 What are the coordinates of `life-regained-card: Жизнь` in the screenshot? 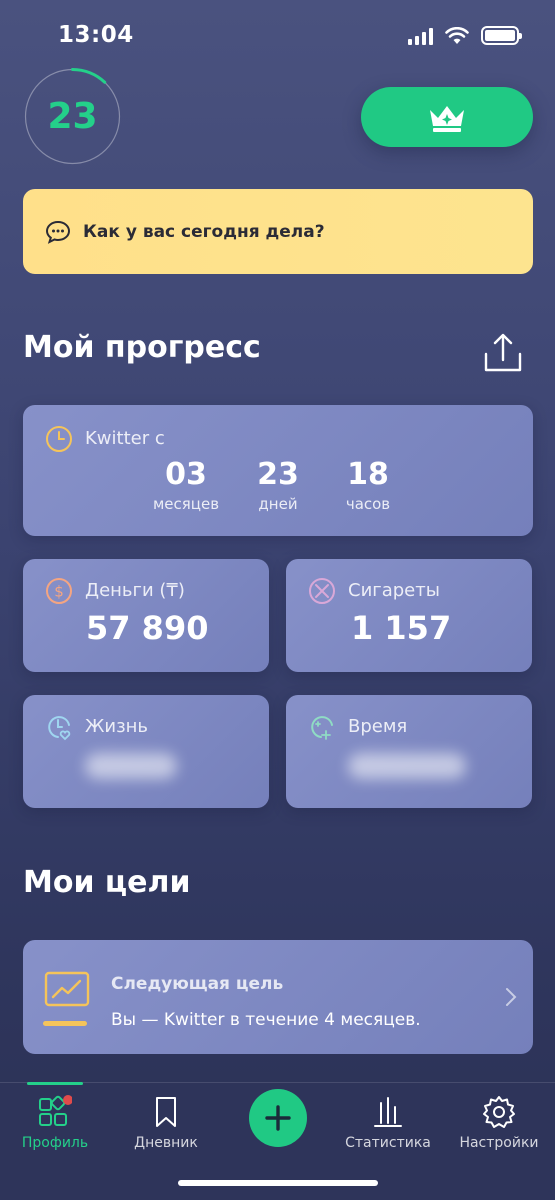 It's located at (146, 751).